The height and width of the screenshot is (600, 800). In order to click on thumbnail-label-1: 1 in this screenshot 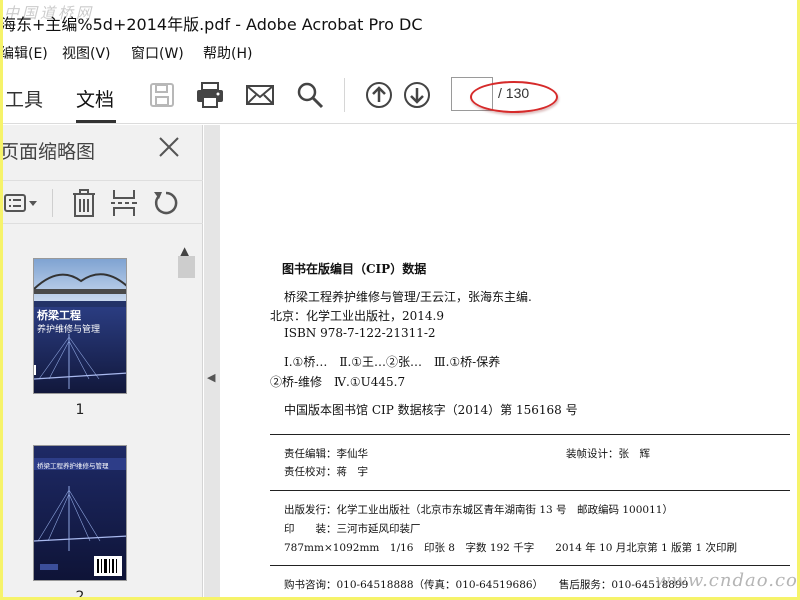, I will do `click(80, 410)`.